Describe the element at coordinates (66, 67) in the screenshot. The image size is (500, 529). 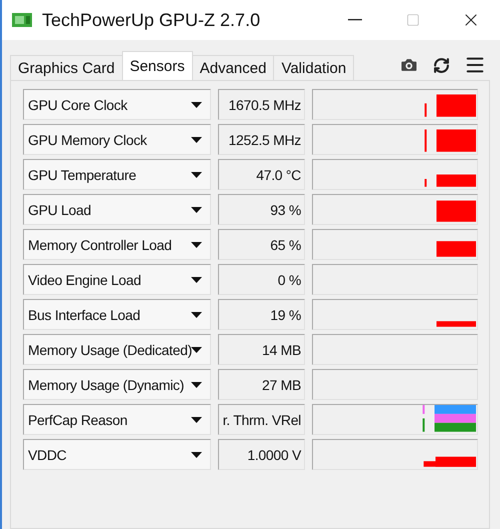
I see `tab: Graphics Card` at that location.